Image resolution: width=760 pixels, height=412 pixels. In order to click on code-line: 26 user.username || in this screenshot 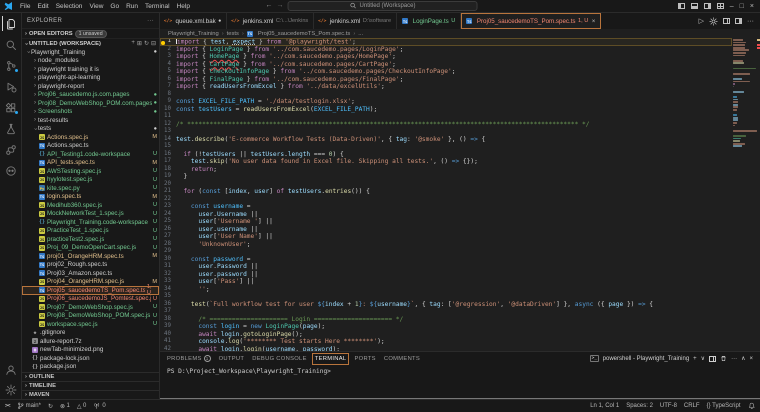, I will do `click(446, 230)`.